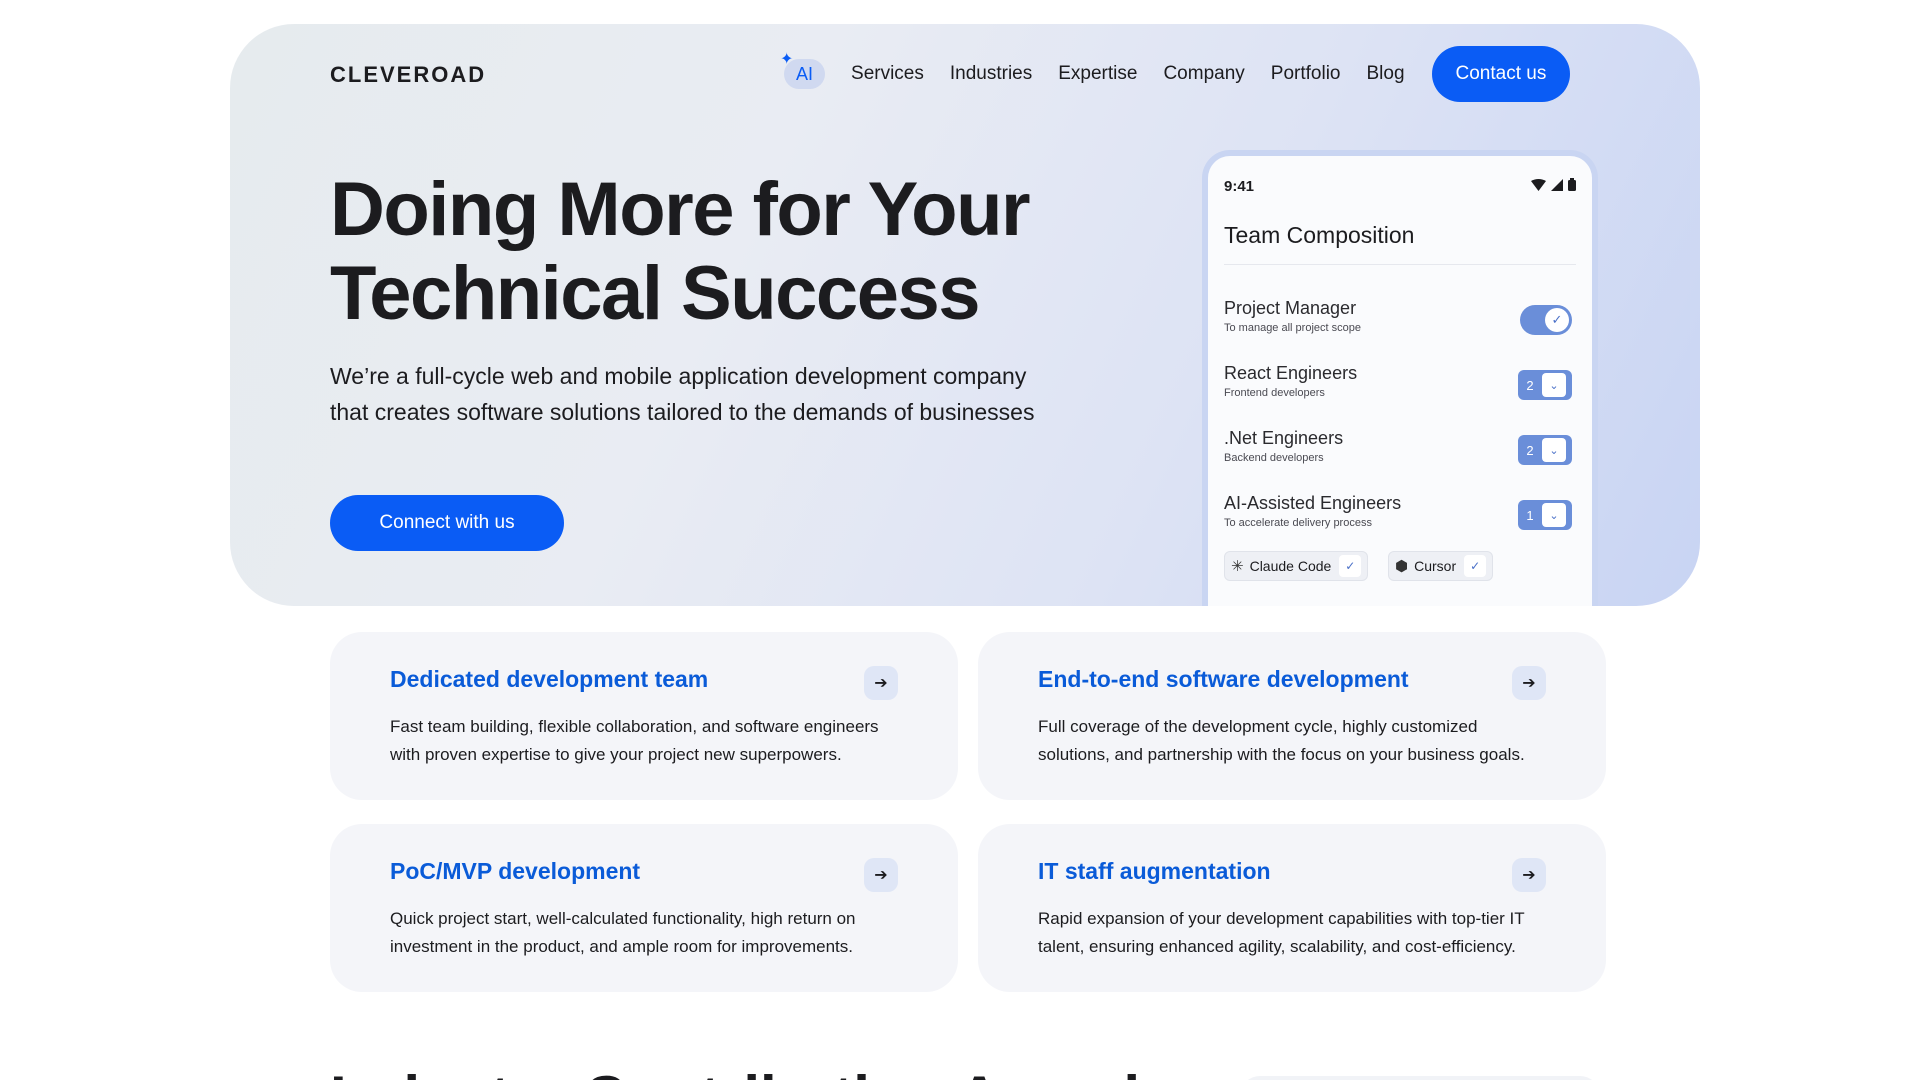  What do you see at coordinates (447, 523) in the screenshot?
I see `connect-with-us-button: Connect with us` at bounding box center [447, 523].